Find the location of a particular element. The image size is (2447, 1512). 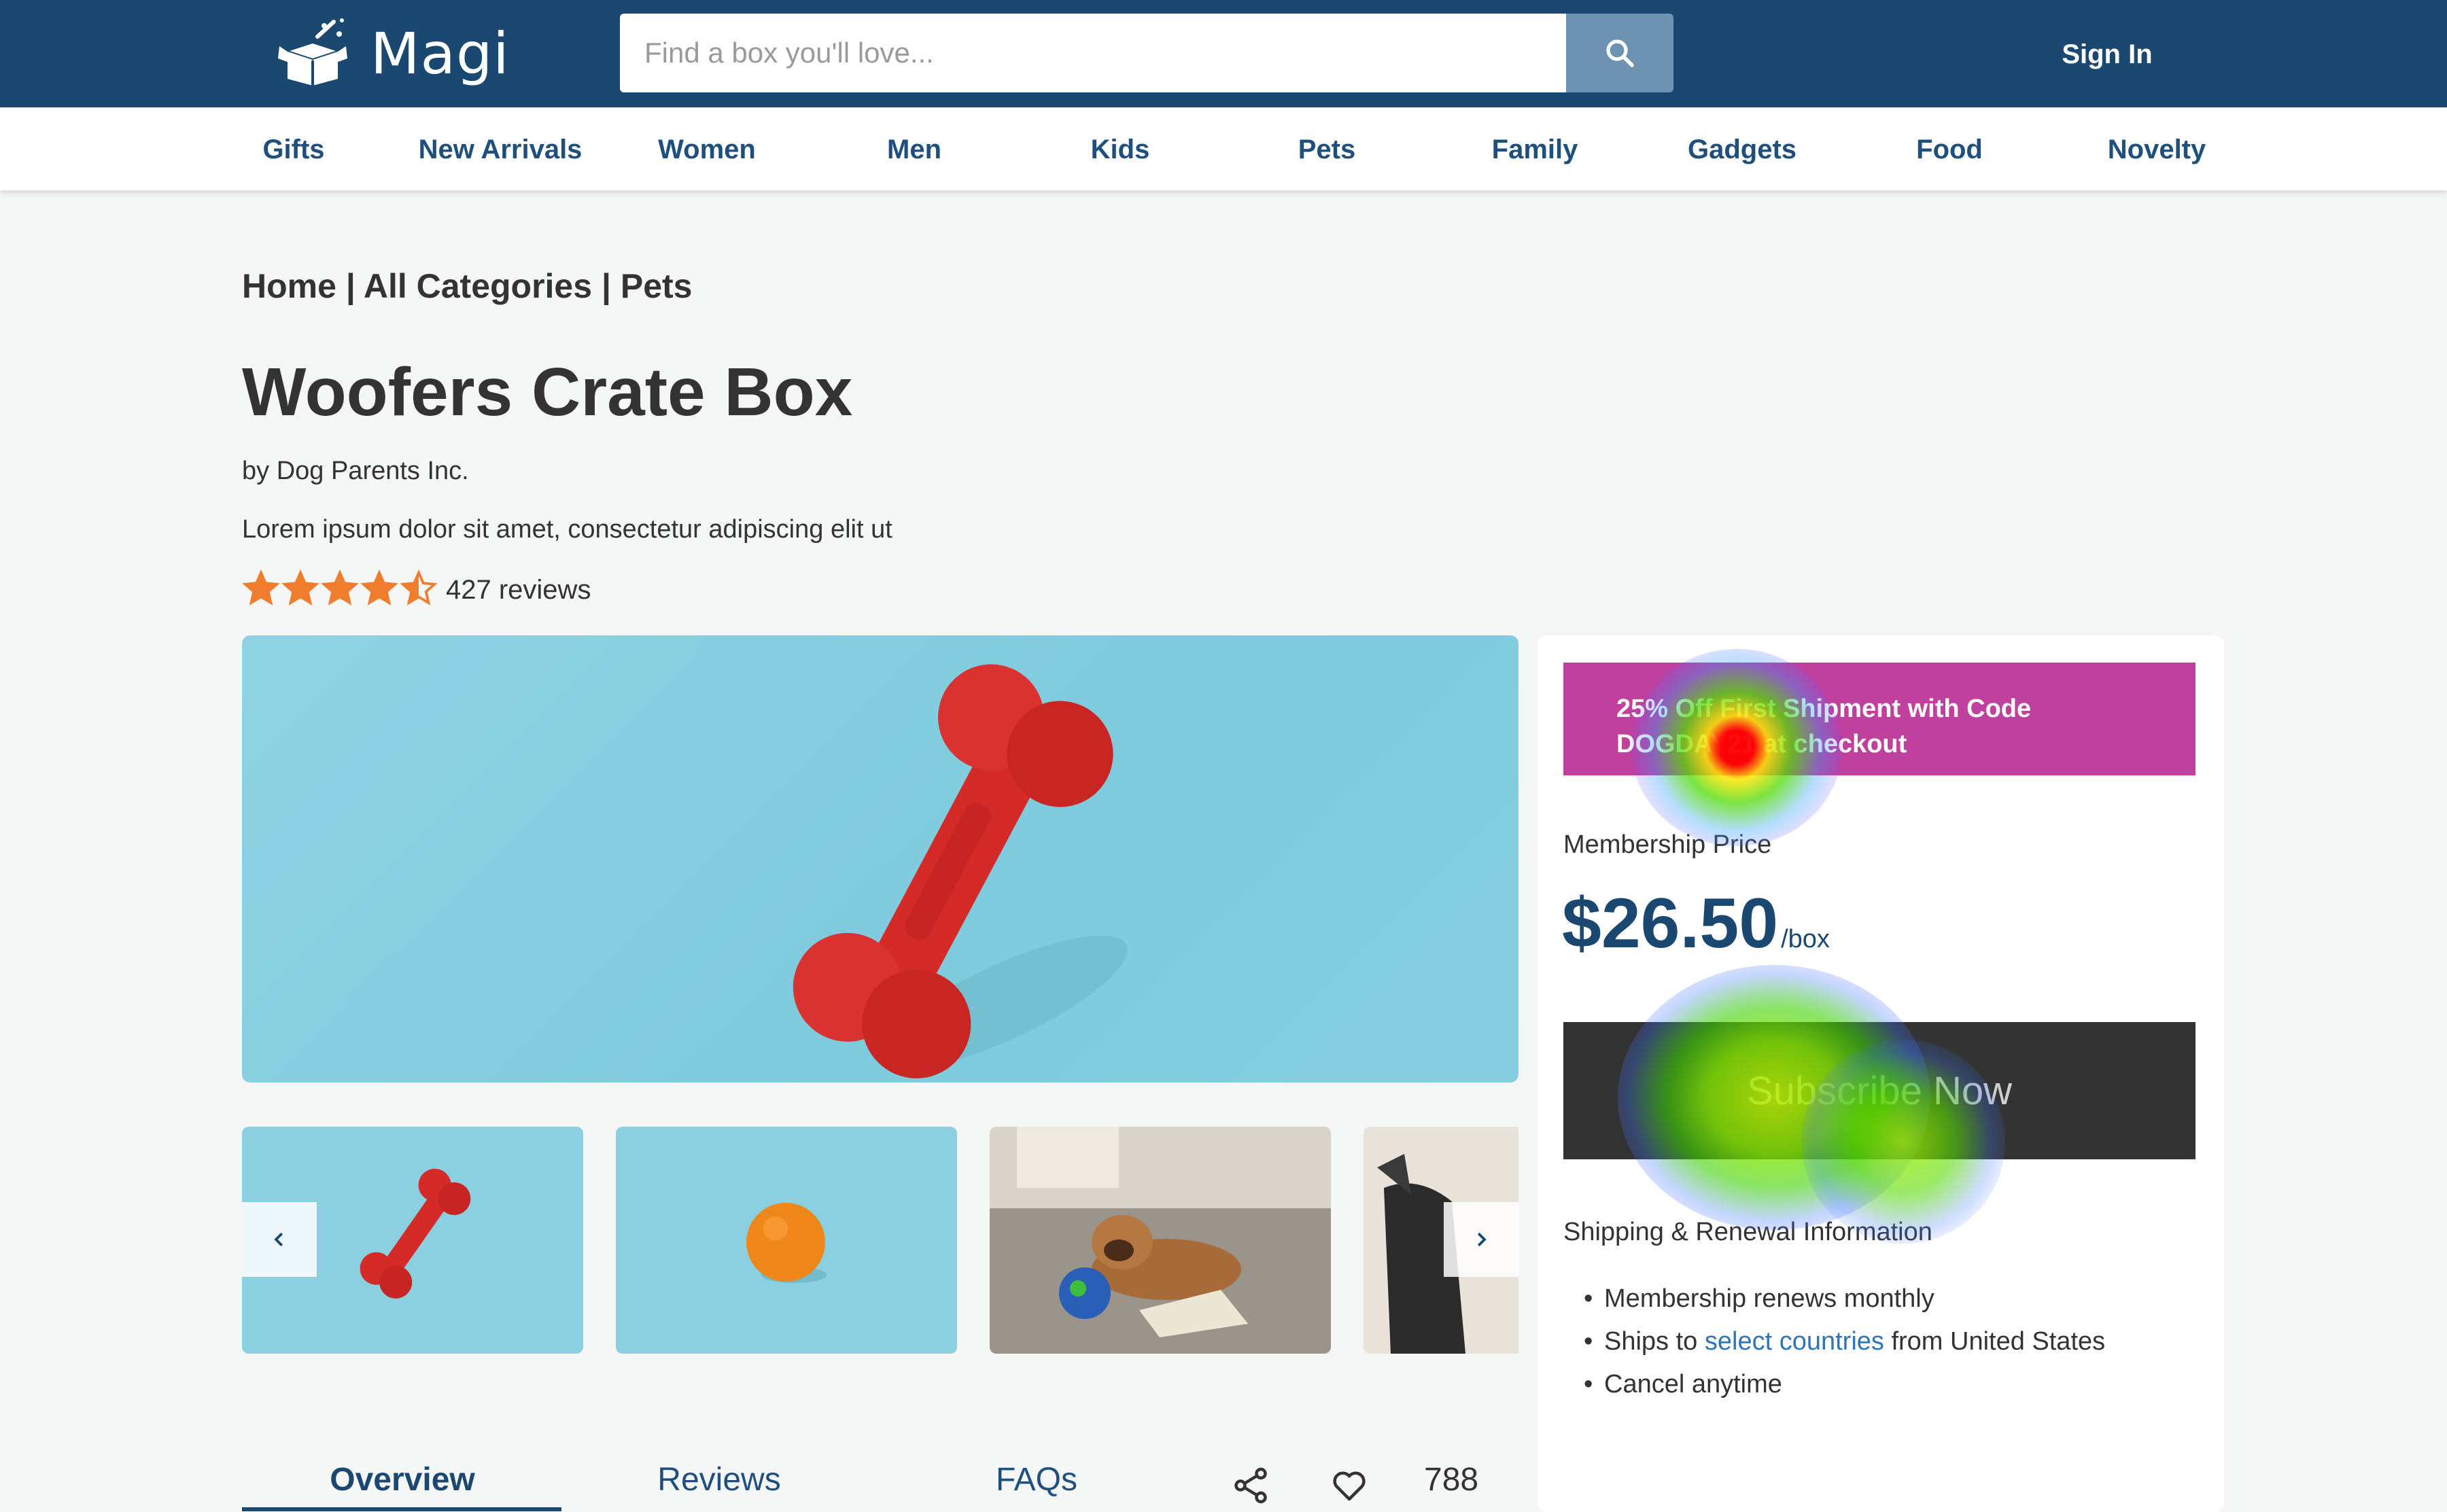

chevron-left-icon is located at coordinates (278, 1239).